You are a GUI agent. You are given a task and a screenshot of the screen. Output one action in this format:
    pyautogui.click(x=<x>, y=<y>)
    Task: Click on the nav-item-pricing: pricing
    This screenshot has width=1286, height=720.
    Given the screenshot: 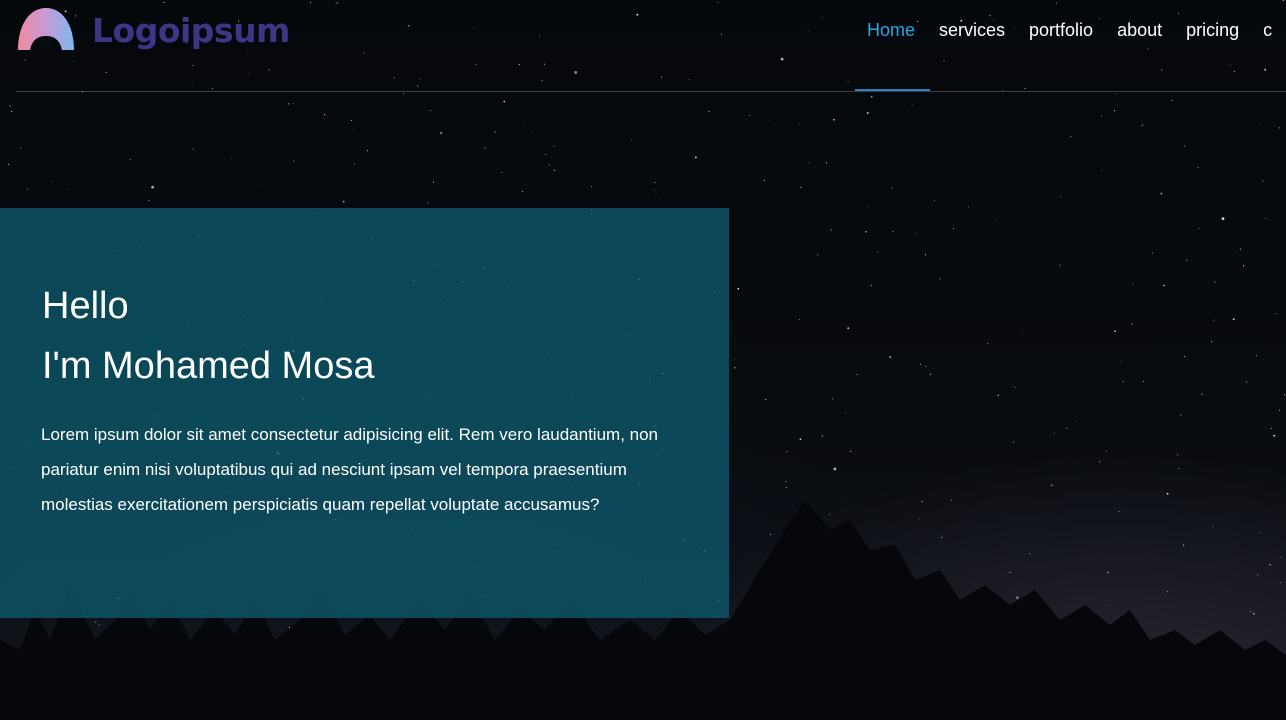 What is the action you would take?
    pyautogui.click(x=1212, y=30)
    